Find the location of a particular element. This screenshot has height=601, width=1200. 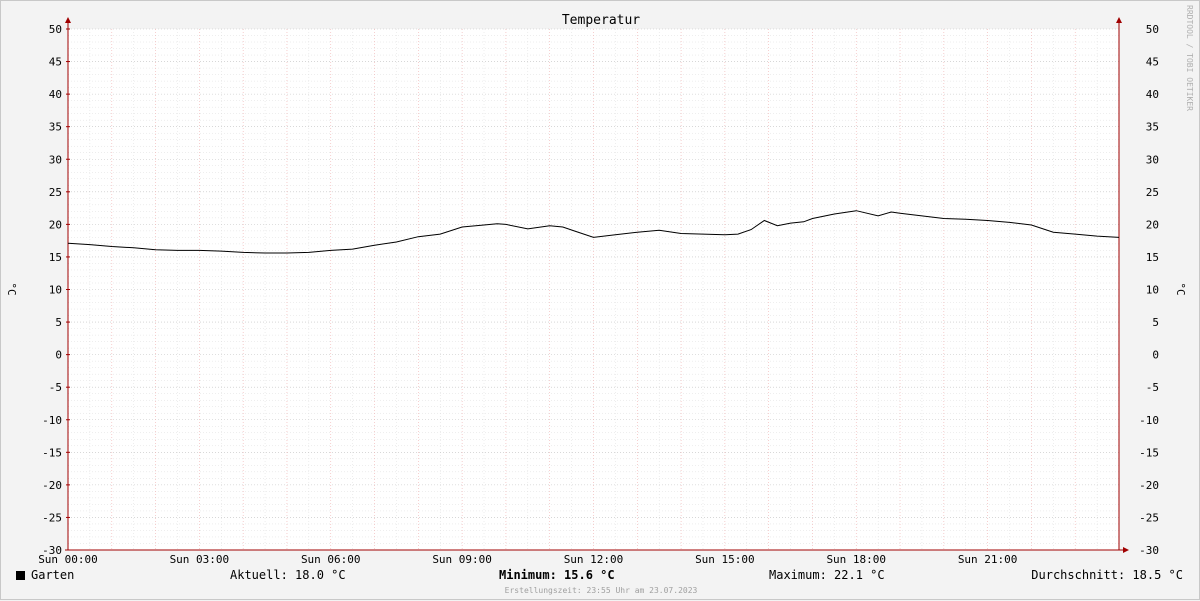

y-tick-label-left: -25 is located at coordinates (52, 517).